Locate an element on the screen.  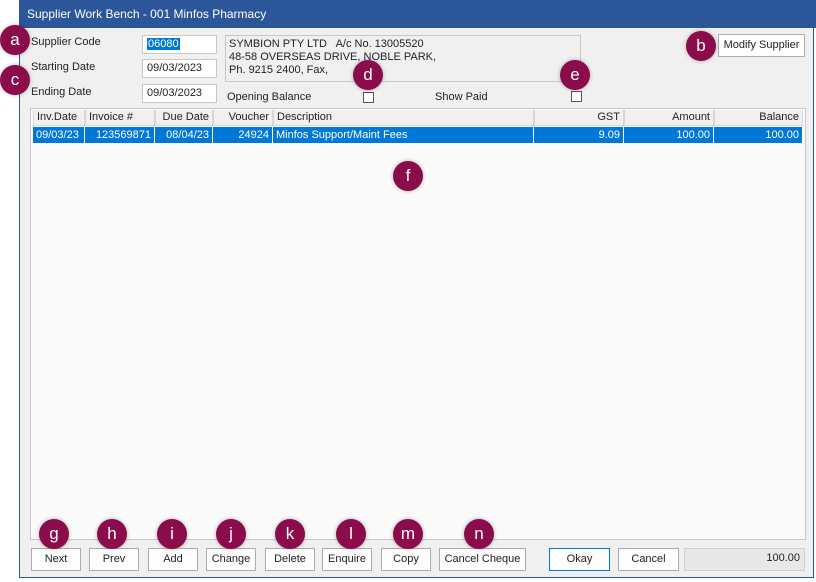
total-balance-display: 100.00 is located at coordinates (744, 559).